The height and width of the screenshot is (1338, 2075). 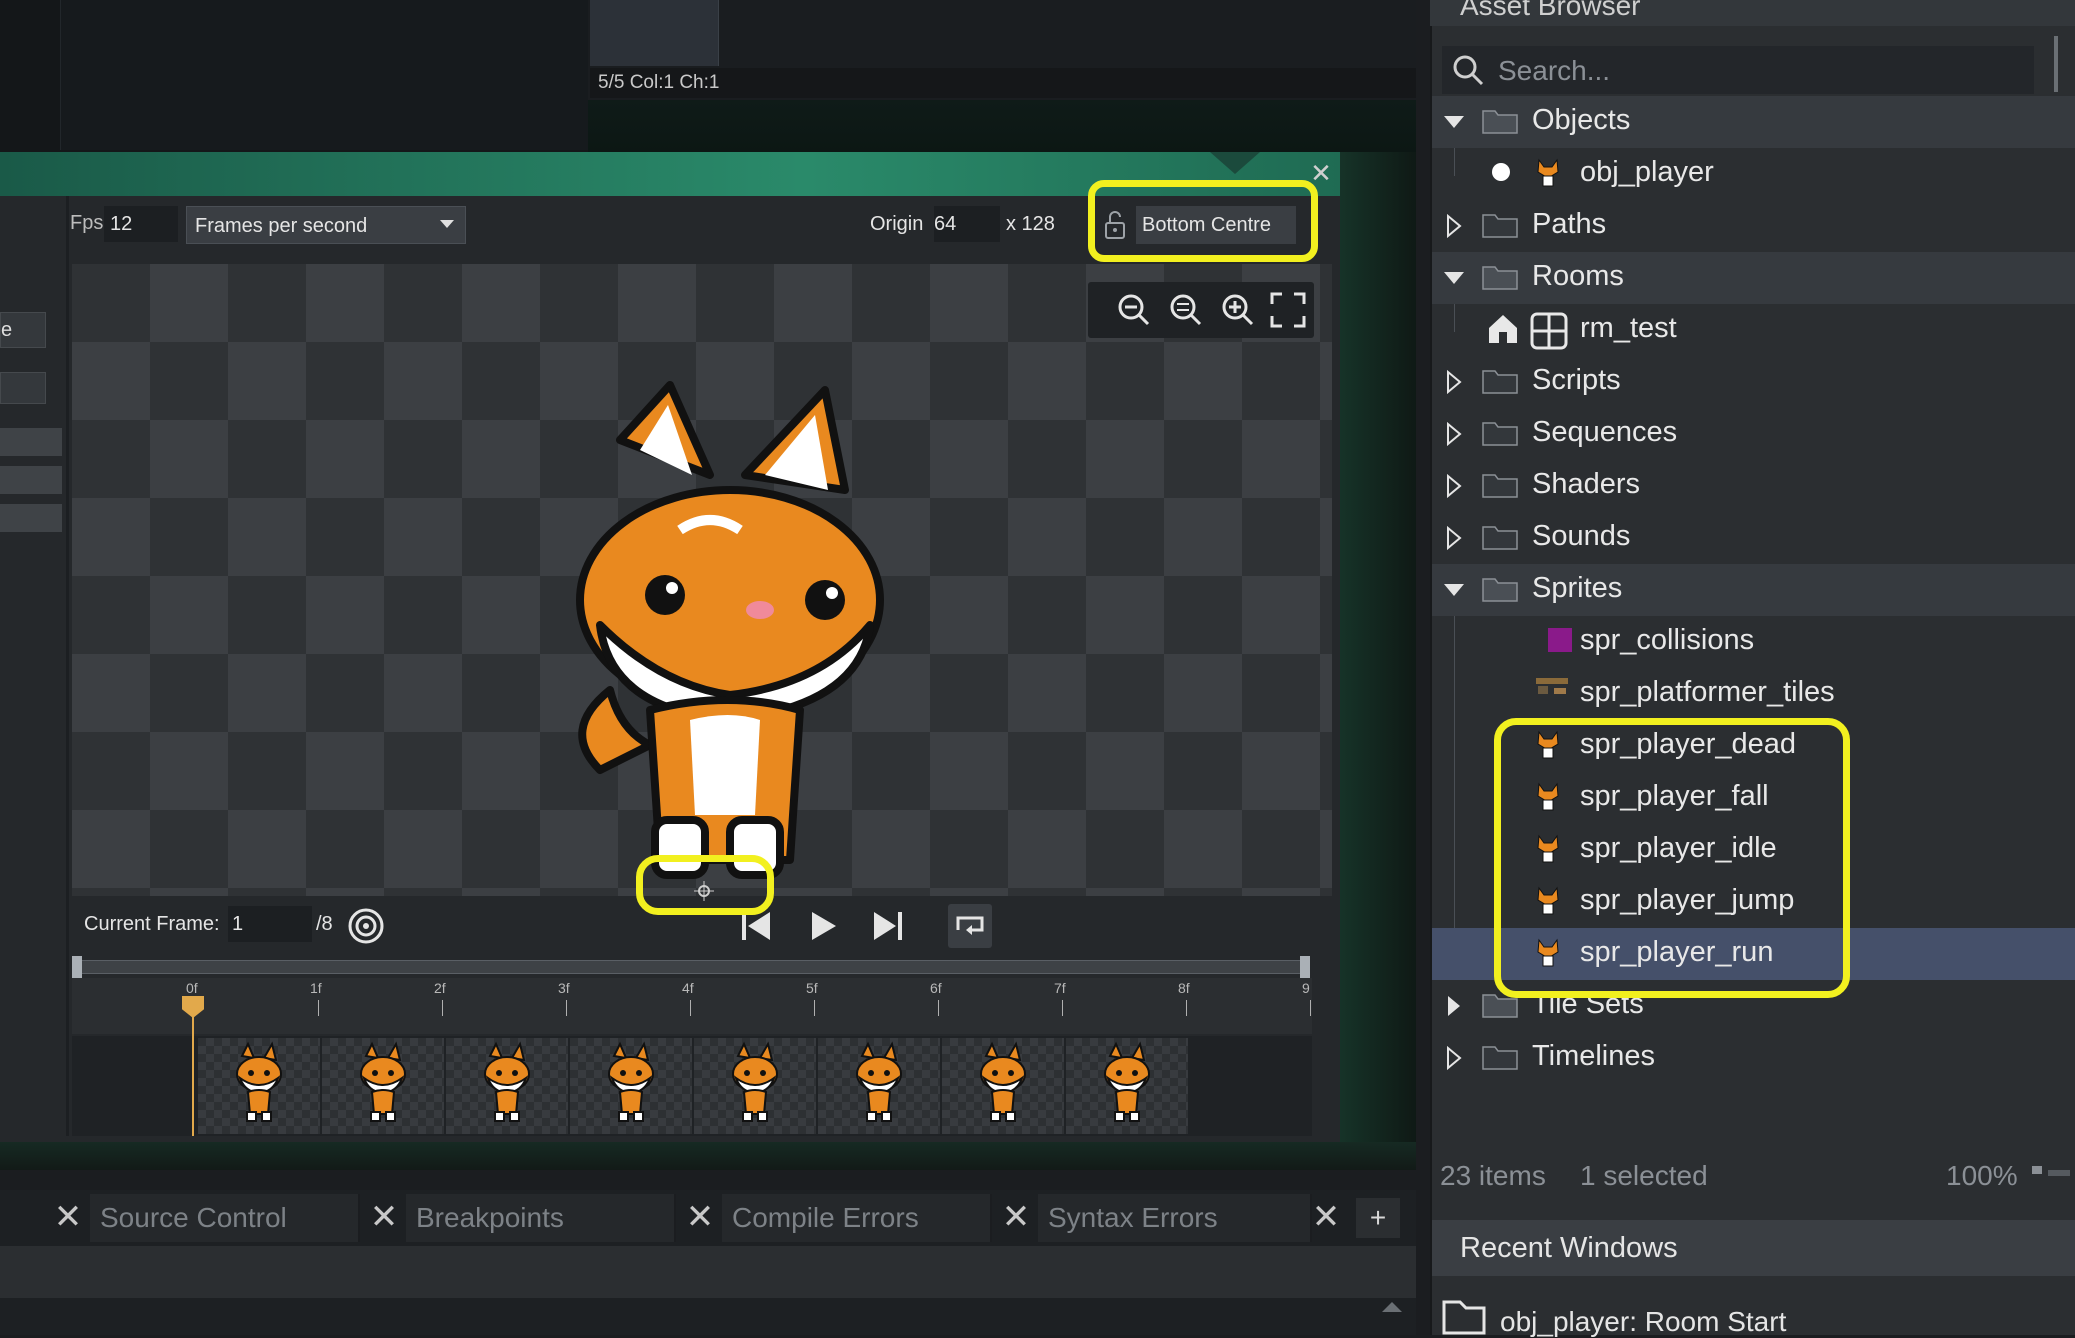 I want to click on recent-windows-header: Recent Windows, so click(x=1753, y=1248).